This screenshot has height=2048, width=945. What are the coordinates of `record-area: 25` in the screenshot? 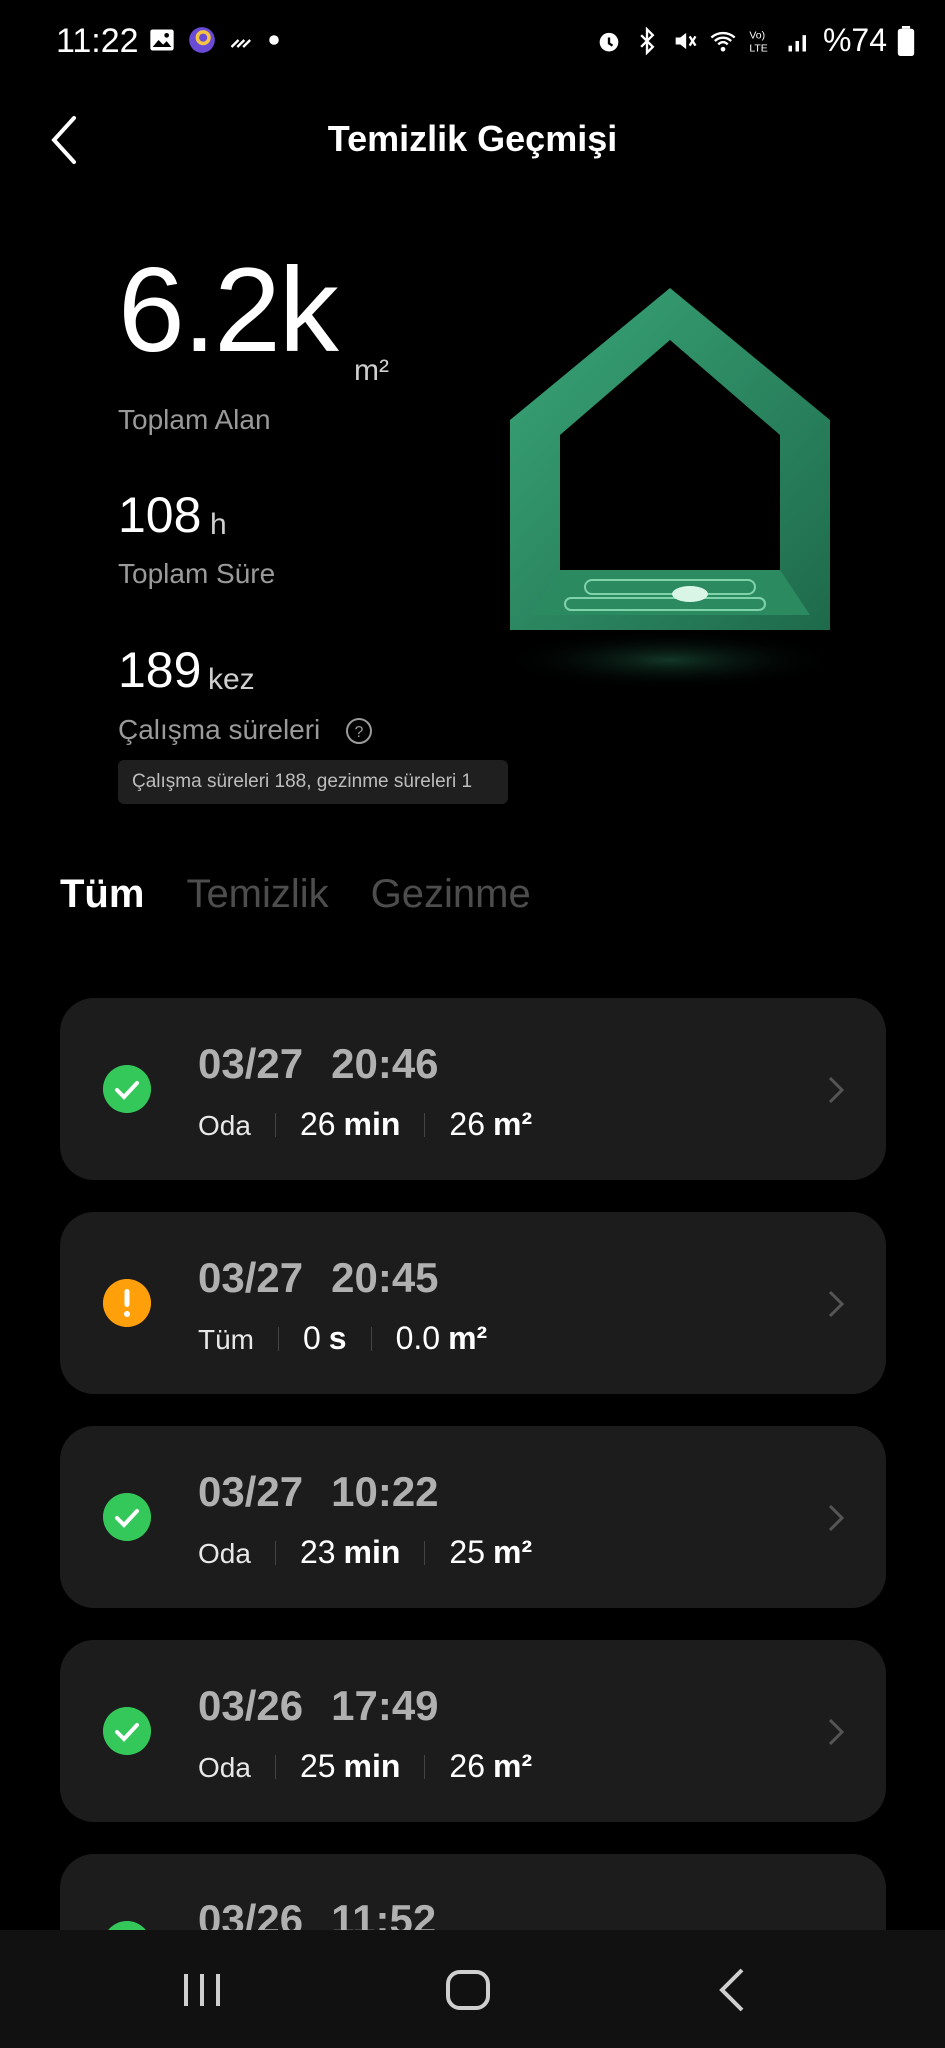 It's located at (467, 1552).